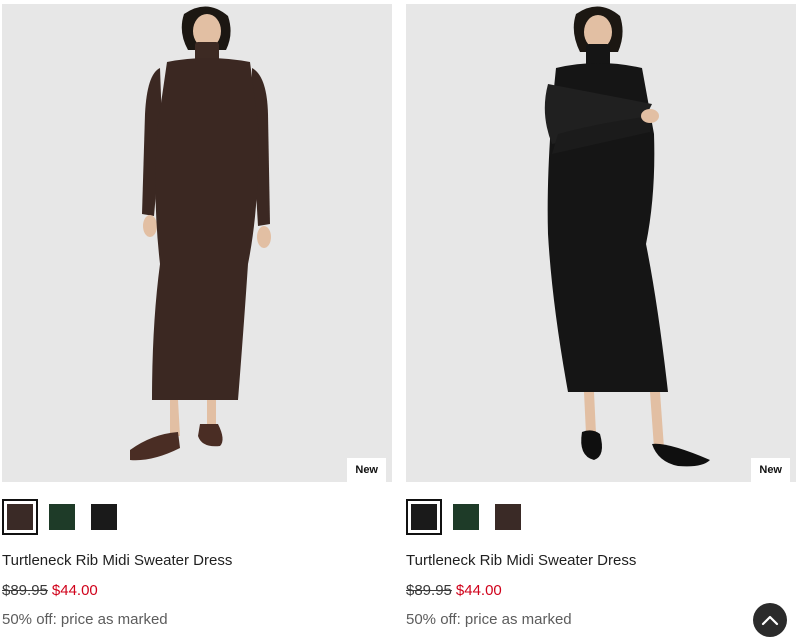  What do you see at coordinates (200, 233) in the screenshot?
I see `model-photo-brown-dress` at bounding box center [200, 233].